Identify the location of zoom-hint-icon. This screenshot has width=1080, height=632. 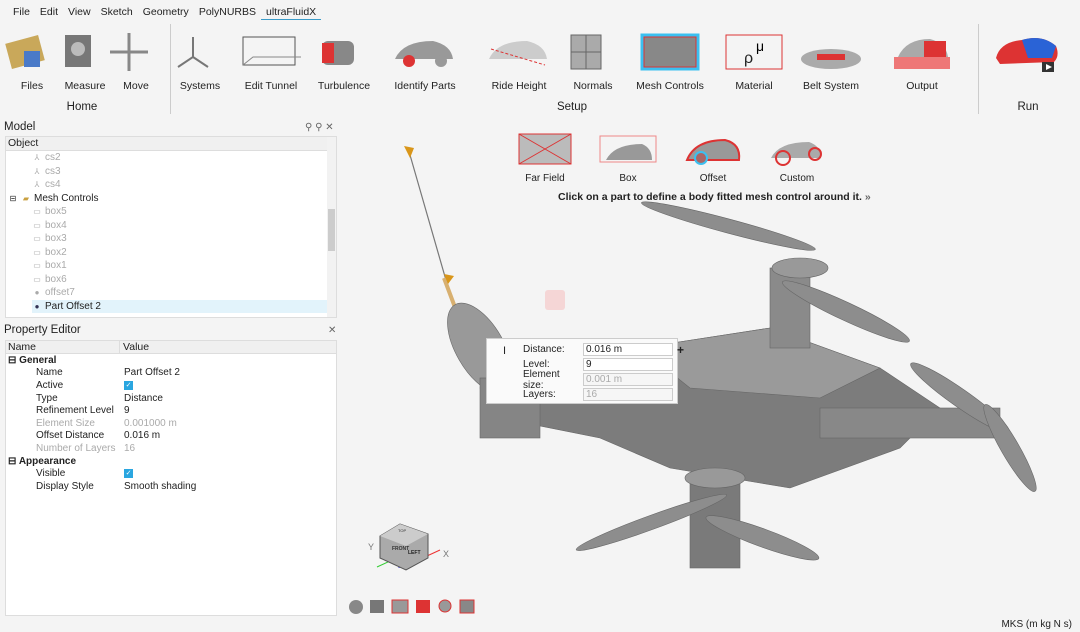
(555, 300).